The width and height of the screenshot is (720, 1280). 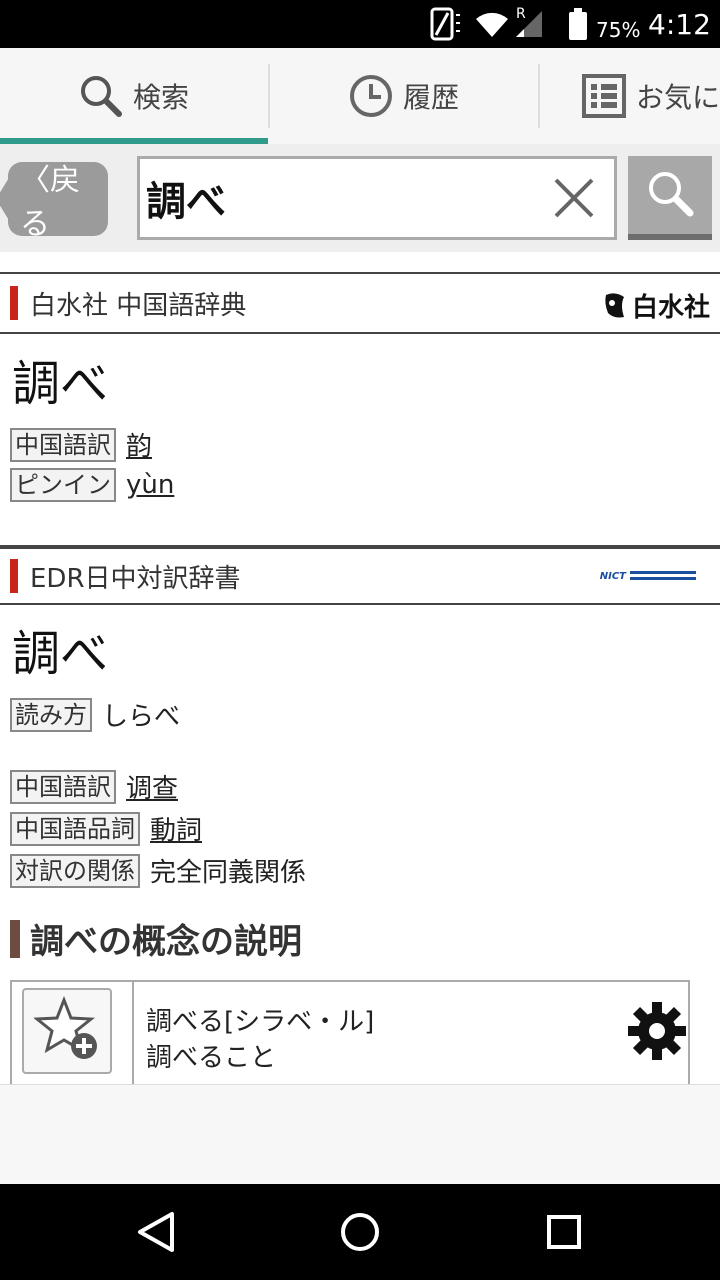 I want to click on back-button: 〈戻る, so click(x=54, y=202).